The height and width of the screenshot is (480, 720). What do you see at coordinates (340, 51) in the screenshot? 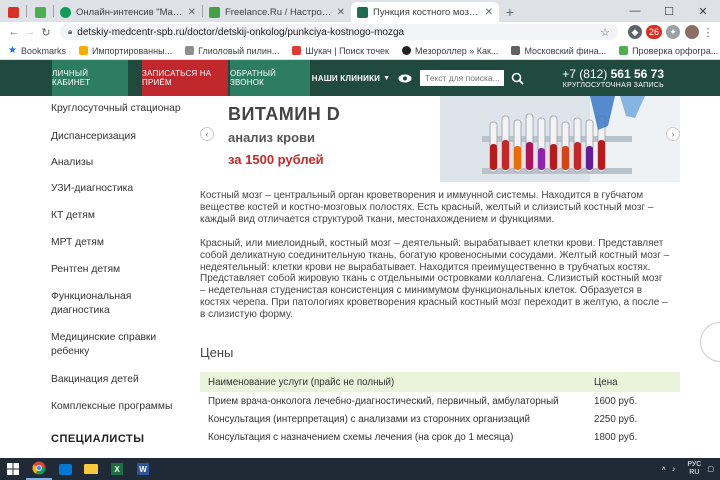
I see `bookmark-item: Шукач | Поиск точек` at bounding box center [340, 51].